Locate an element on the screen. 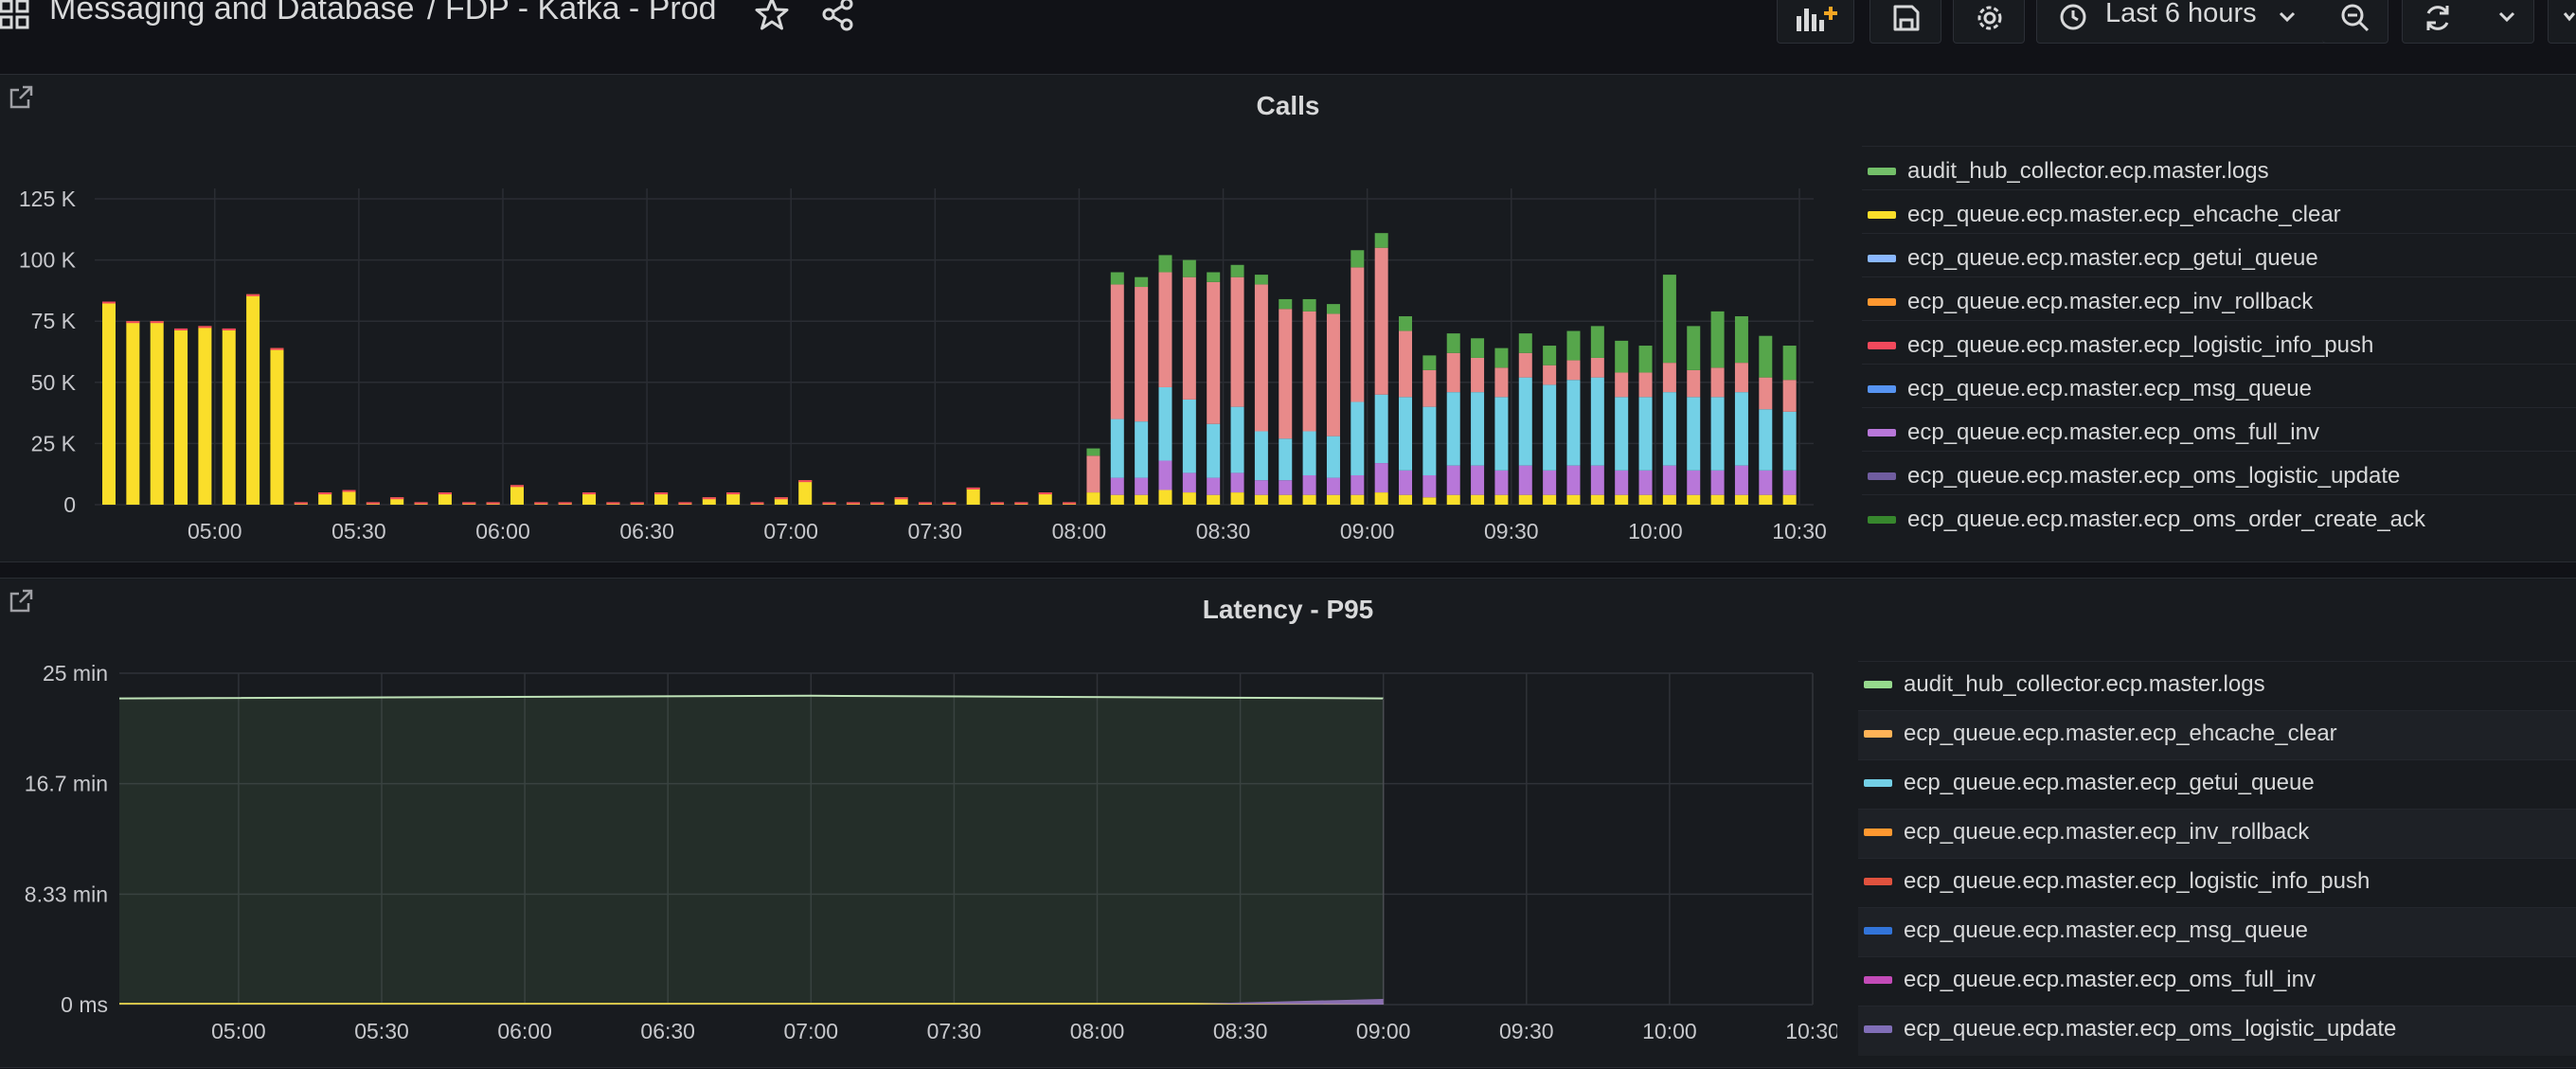 Image resolution: width=2576 pixels, height=1069 pixels. latency-y-axis: 0 ms 8.33 min 16.7 min 25 min is located at coordinates (66, 839).